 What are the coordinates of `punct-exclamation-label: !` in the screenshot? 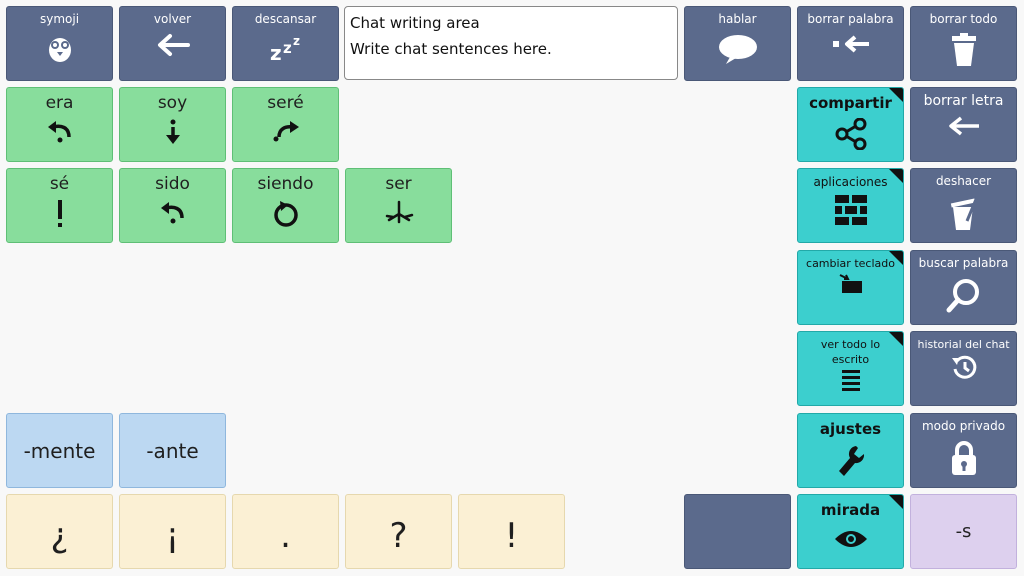 It's located at (511, 535).